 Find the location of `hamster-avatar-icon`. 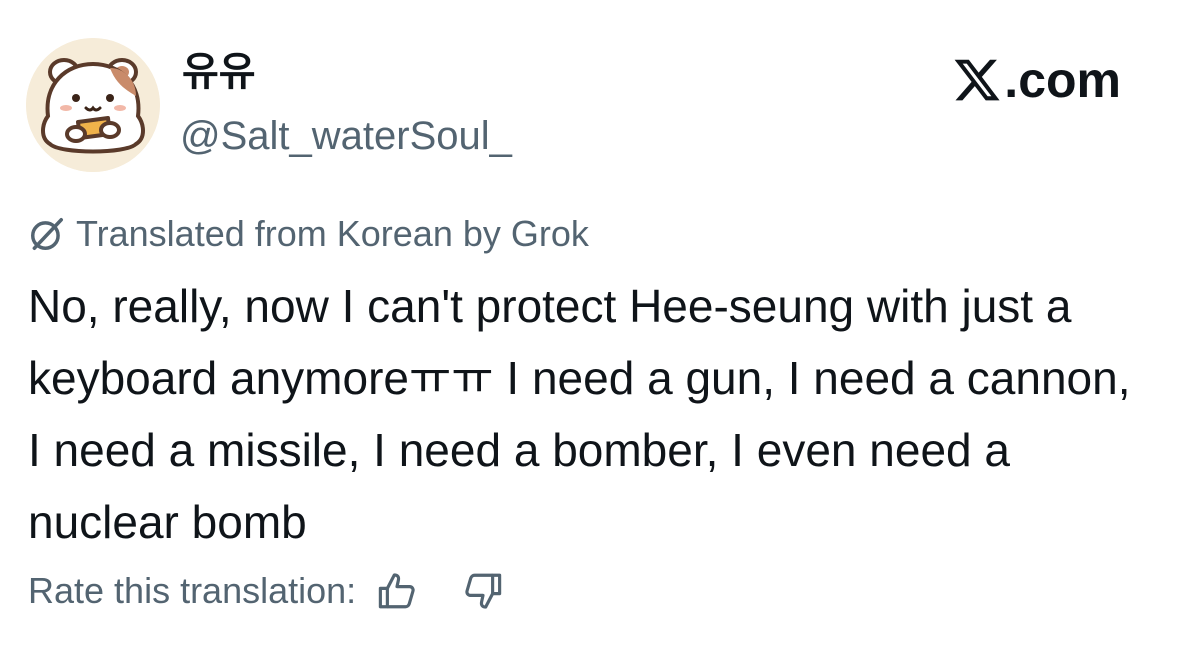

hamster-avatar-icon is located at coordinates (93, 105).